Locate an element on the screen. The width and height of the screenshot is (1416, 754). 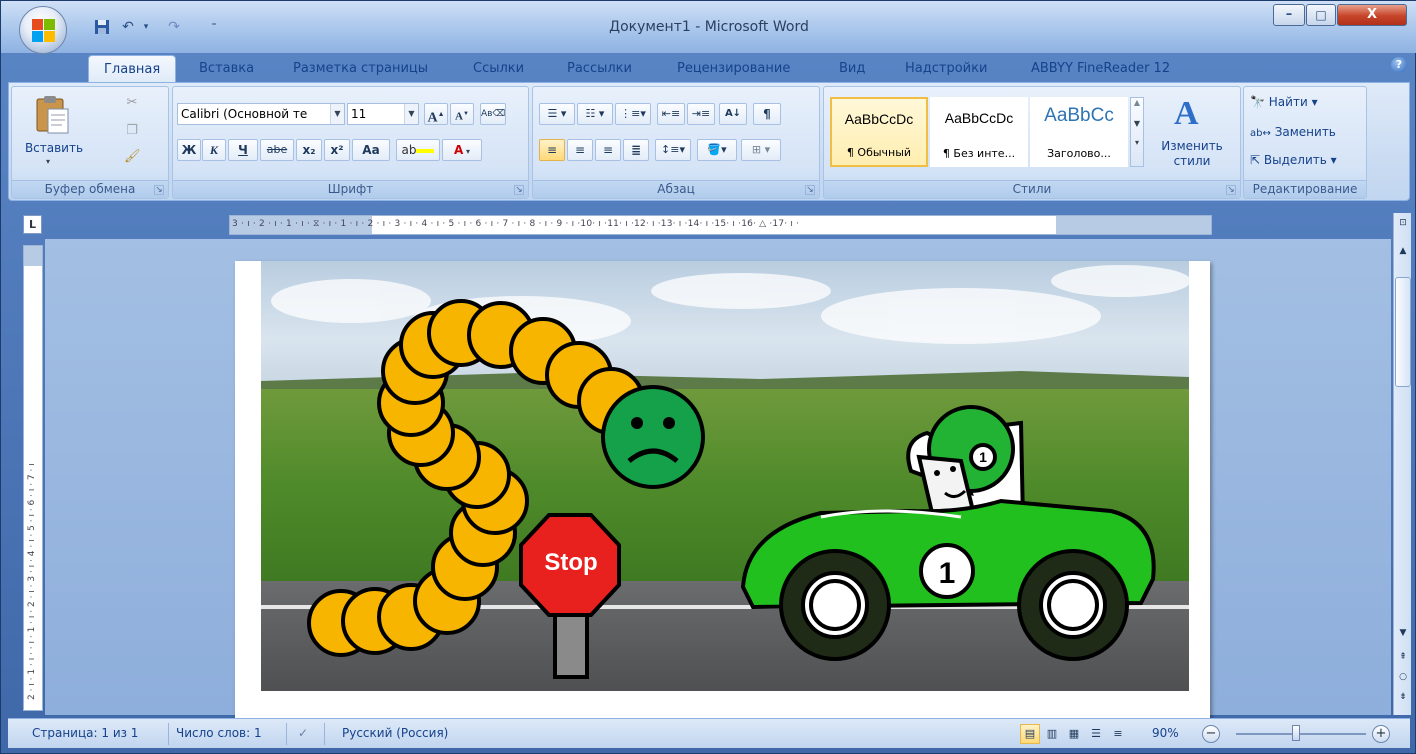
scroll-up-icon: ▲ is located at coordinates (1403, 251).